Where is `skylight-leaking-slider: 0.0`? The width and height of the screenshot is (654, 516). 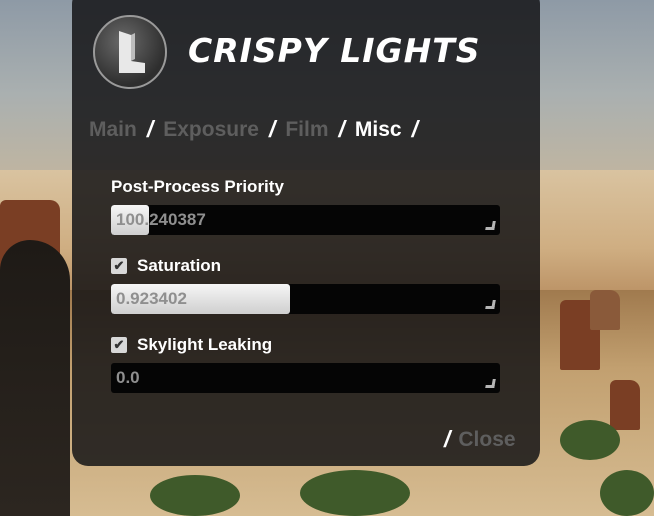 skylight-leaking-slider: 0.0 is located at coordinates (305, 378).